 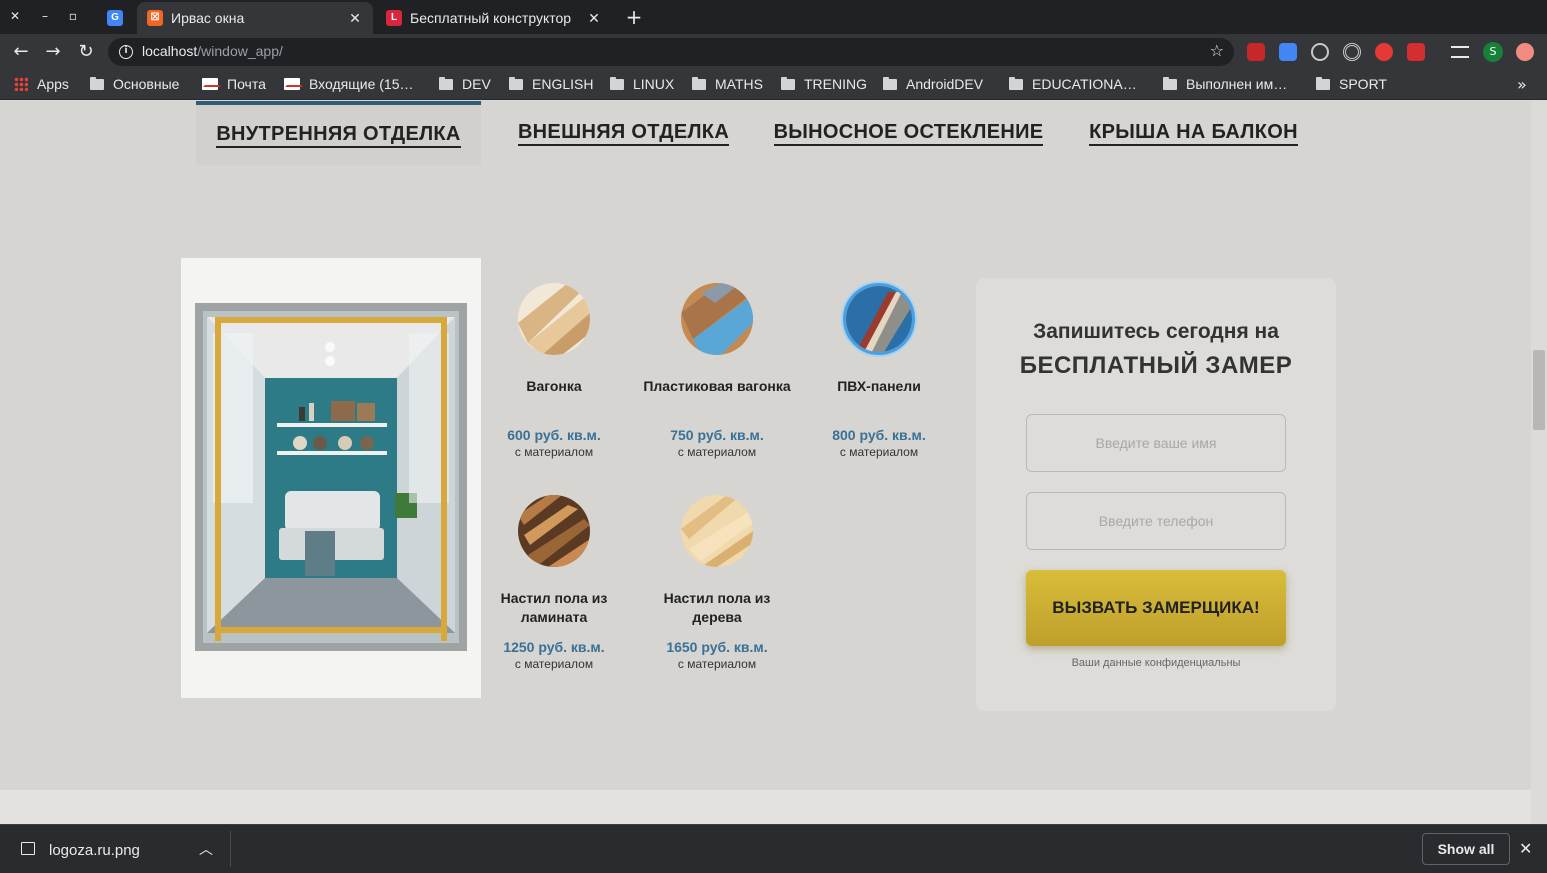 I want to click on reload-icon: ↻, so click(x=86, y=52).